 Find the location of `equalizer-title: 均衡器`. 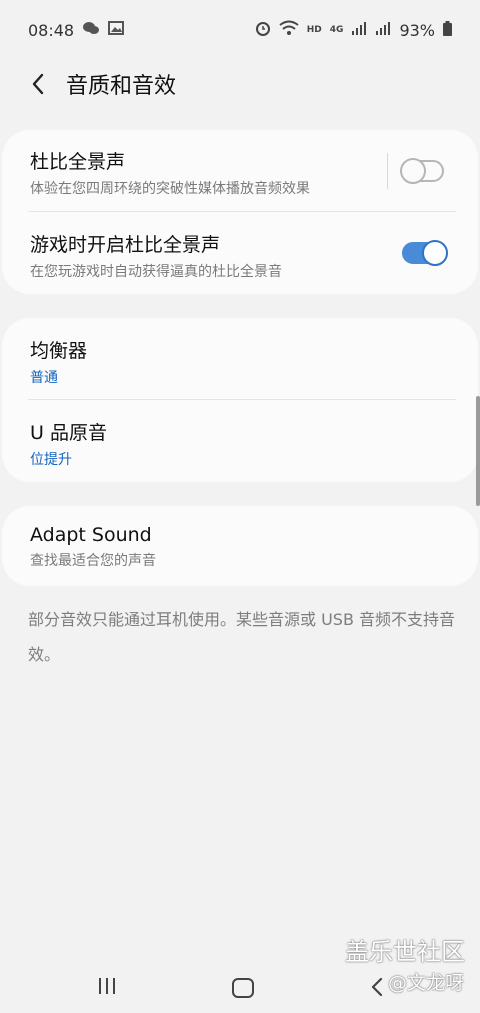

equalizer-title: 均衡器 is located at coordinates (59, 351).